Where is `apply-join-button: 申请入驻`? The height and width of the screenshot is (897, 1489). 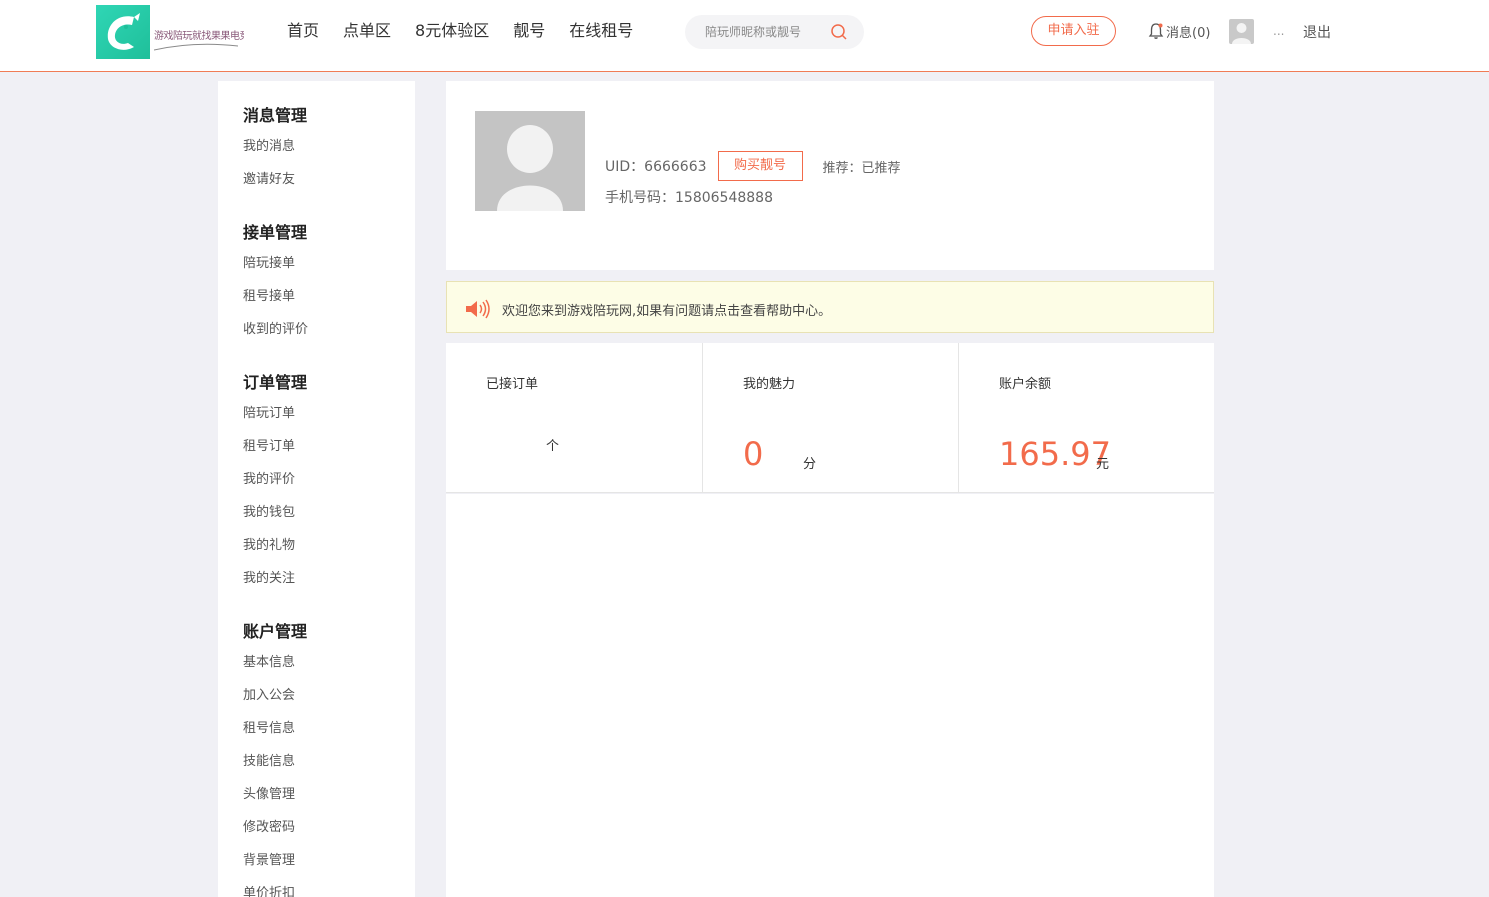 apply-join-button: 申请入驻 is located at coordinates (1073, 31).